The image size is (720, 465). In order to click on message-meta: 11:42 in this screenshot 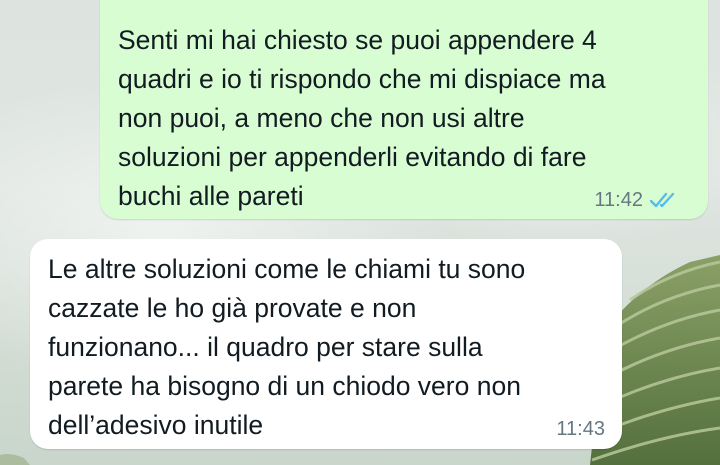, I will do `click(636, 200)`.